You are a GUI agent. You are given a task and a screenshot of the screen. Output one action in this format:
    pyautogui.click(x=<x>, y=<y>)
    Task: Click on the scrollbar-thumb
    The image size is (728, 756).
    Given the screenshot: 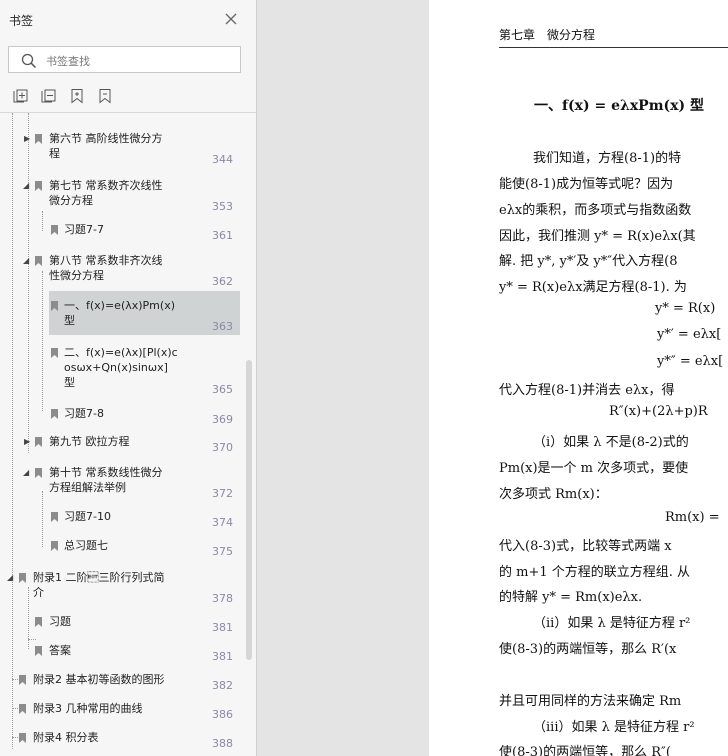 What is the action you would take?
    pyautogui.click(x=249, y=510)
    